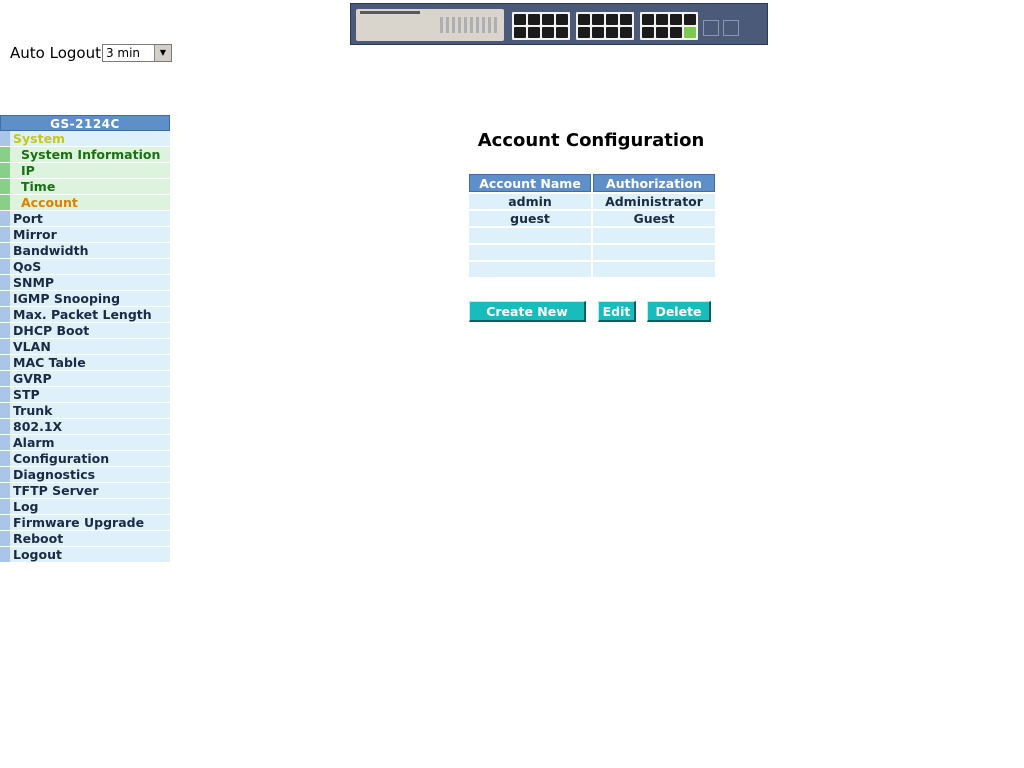 The width and height of the screenshot is (1024, 768). Describe the element at coordinates (85, 379) in the screenshot. I see `sidebar-item-gvrp: GVRP` at that location.